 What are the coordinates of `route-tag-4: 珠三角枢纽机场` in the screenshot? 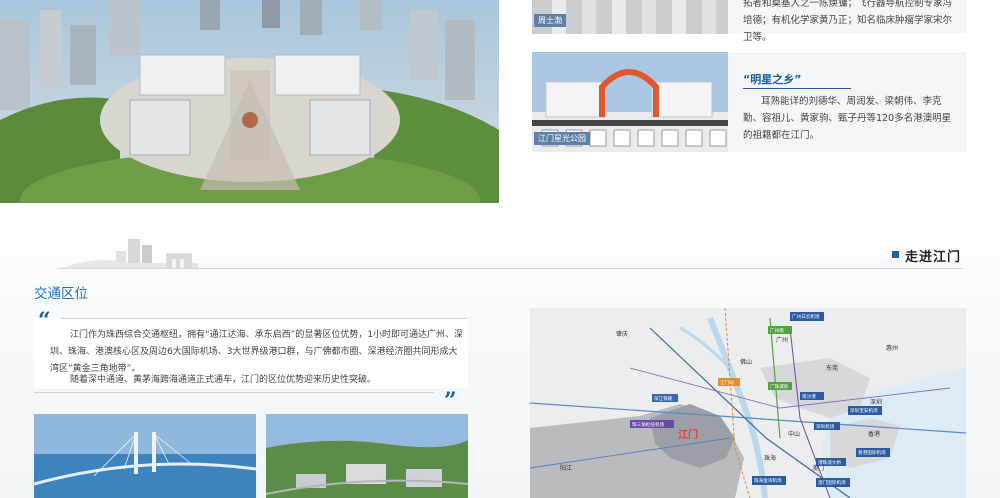 It's located at (648, 424).